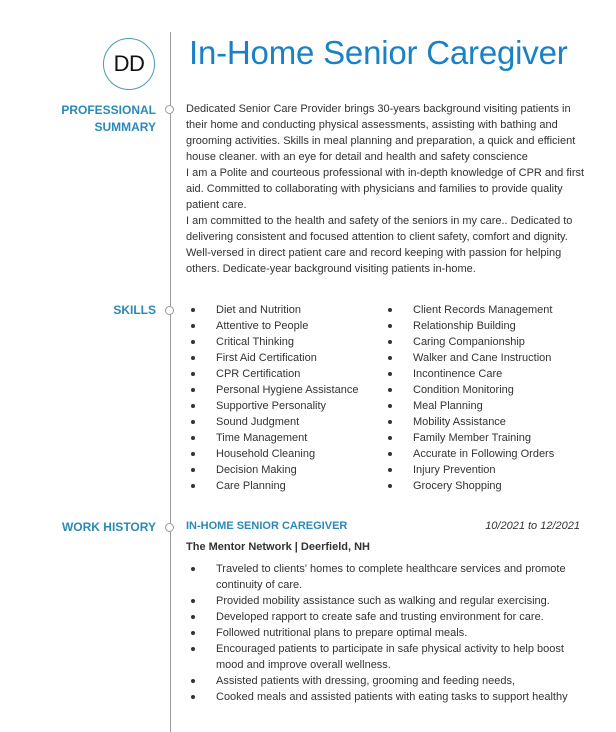 Image resolution: width=616 pixels, height=732 pixels. What do you see at coordinates (256, 470) in the screenshot?
I see `skill-item-text: Decision Making` at bounding box center [256, 470].